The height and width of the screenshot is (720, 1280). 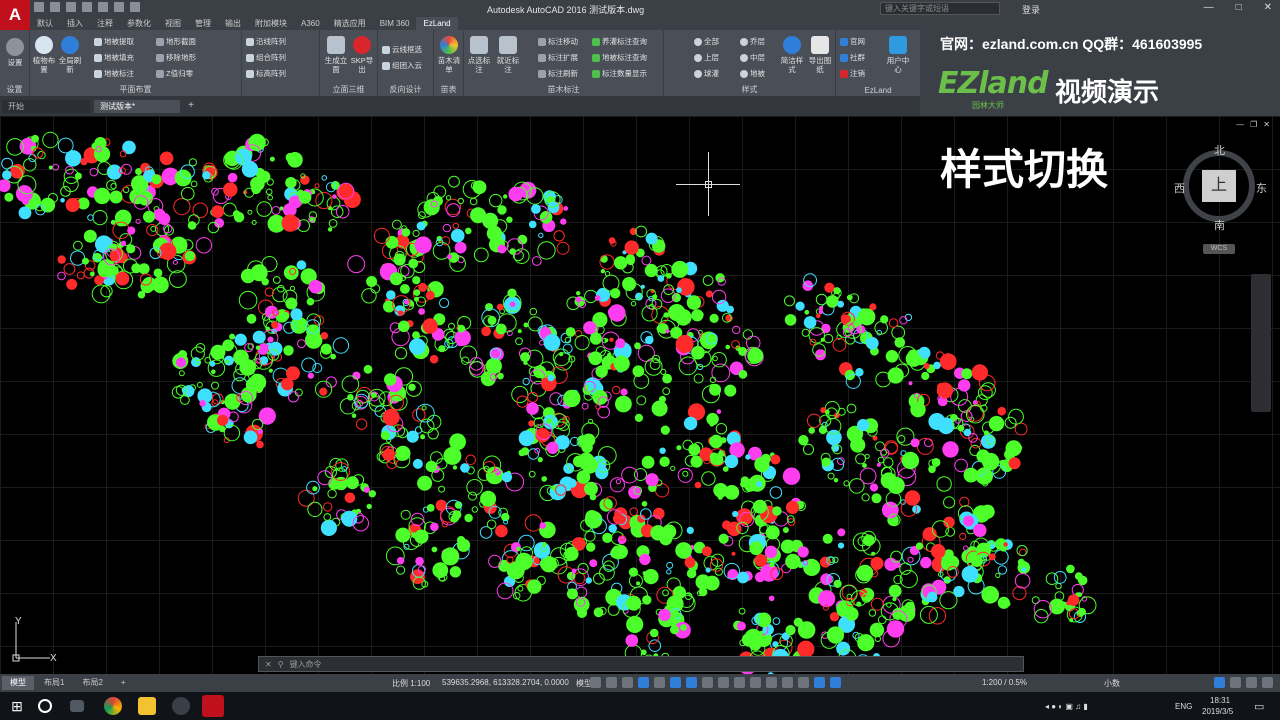 What do you see at coordinates (706, 41) in the screenshot?
I see `style-all-button: 全部` at bounding box center [706, 41].